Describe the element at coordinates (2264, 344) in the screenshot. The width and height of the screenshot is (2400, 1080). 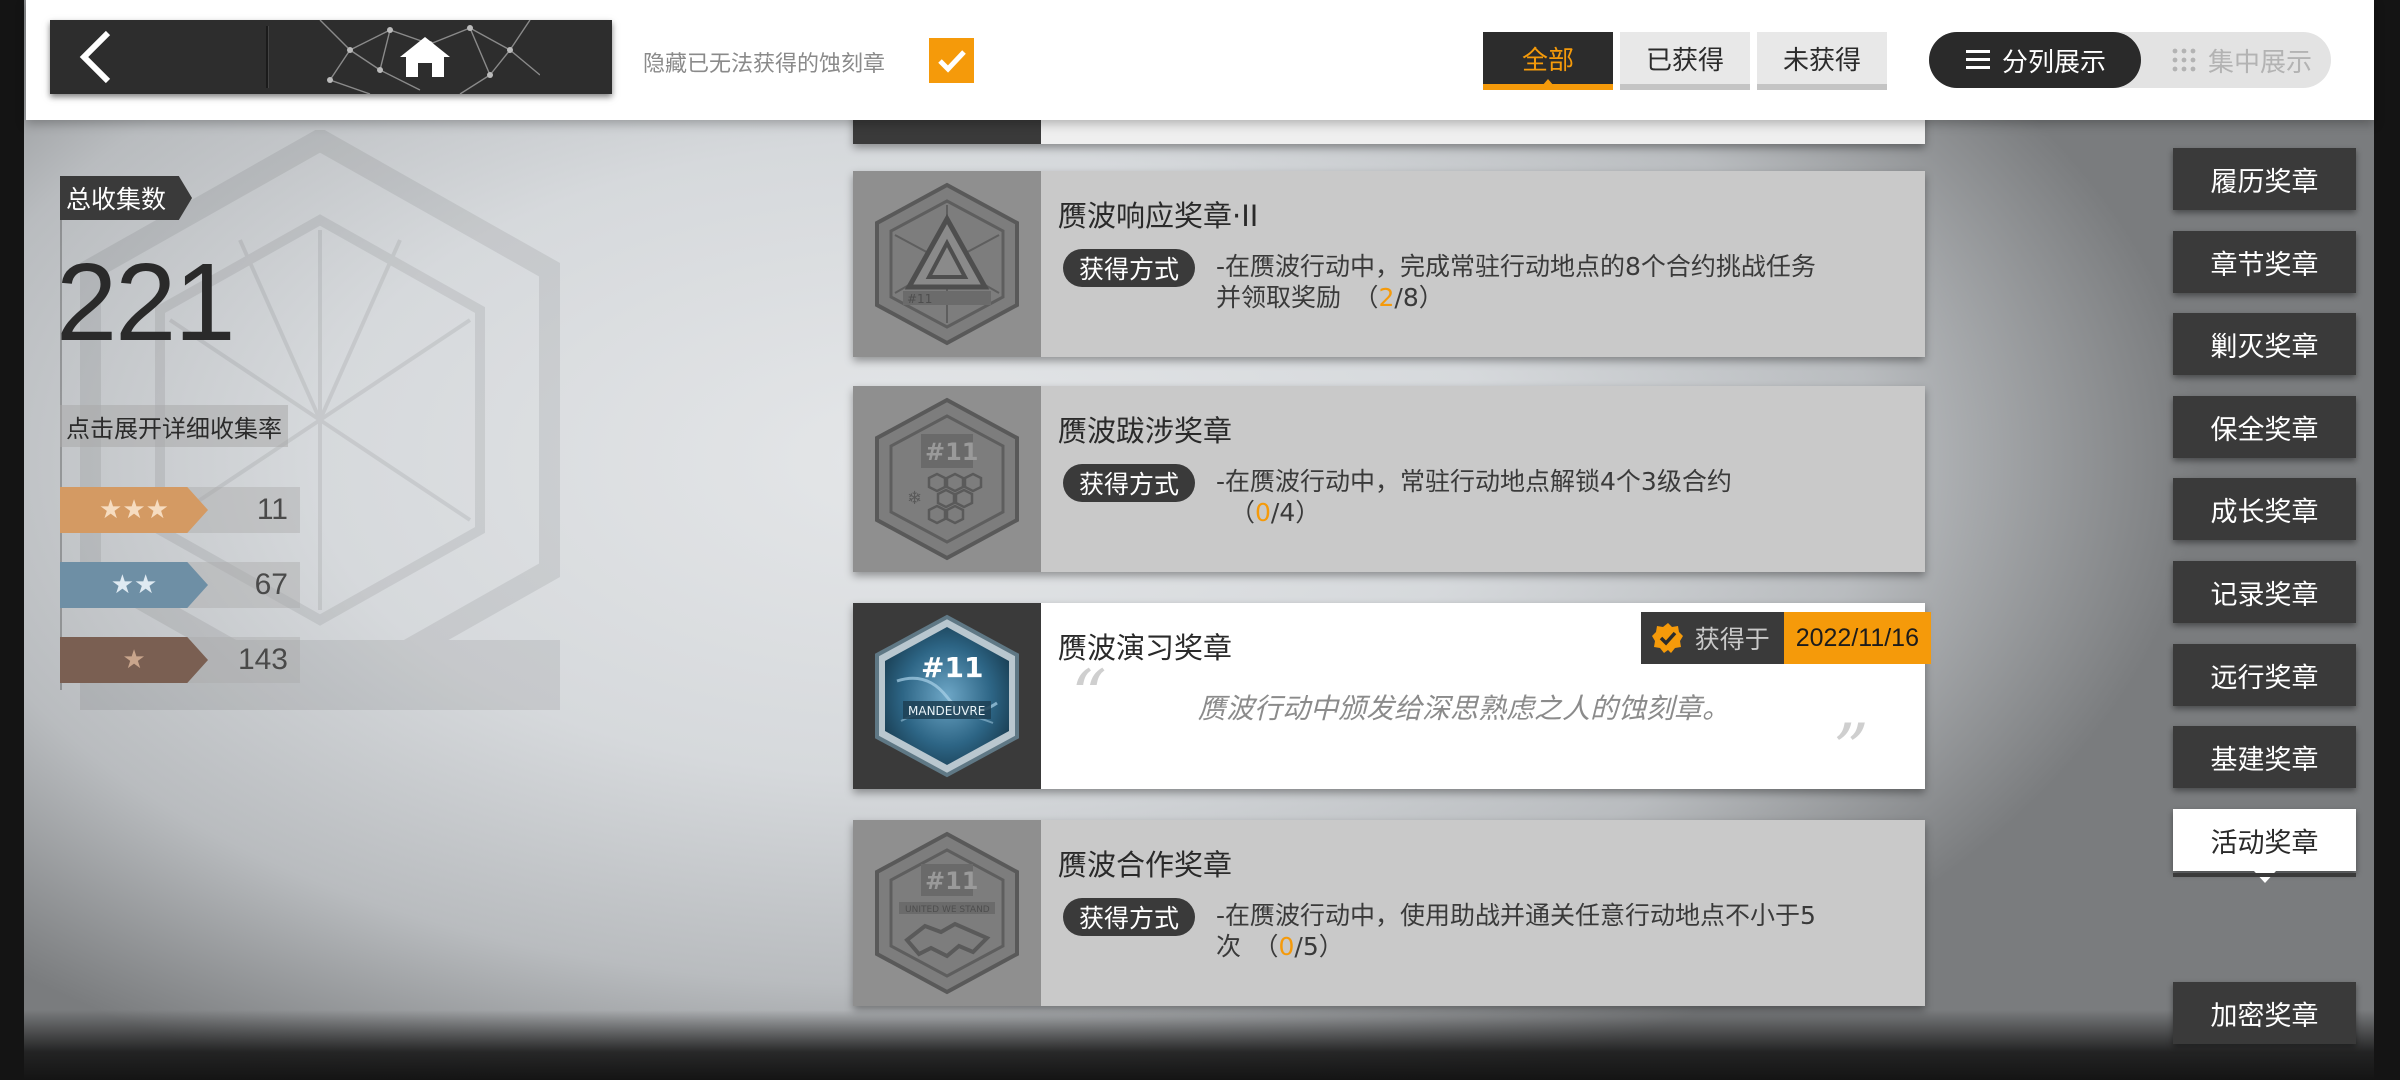
I see `category-tab-annihilation: 剿灭奖章` at that location.